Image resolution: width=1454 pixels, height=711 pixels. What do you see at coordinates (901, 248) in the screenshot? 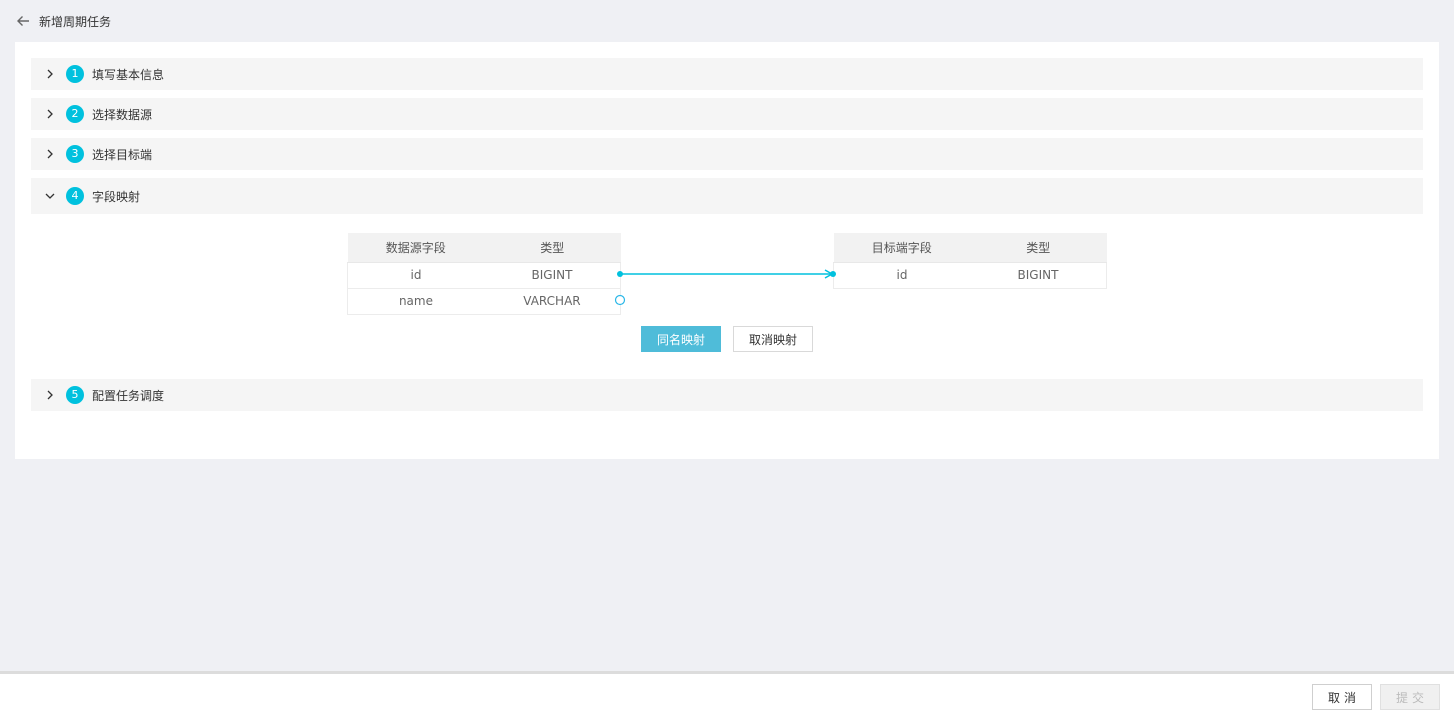
I see `column-header: 目标端字段` at bounding box center [901, 248].